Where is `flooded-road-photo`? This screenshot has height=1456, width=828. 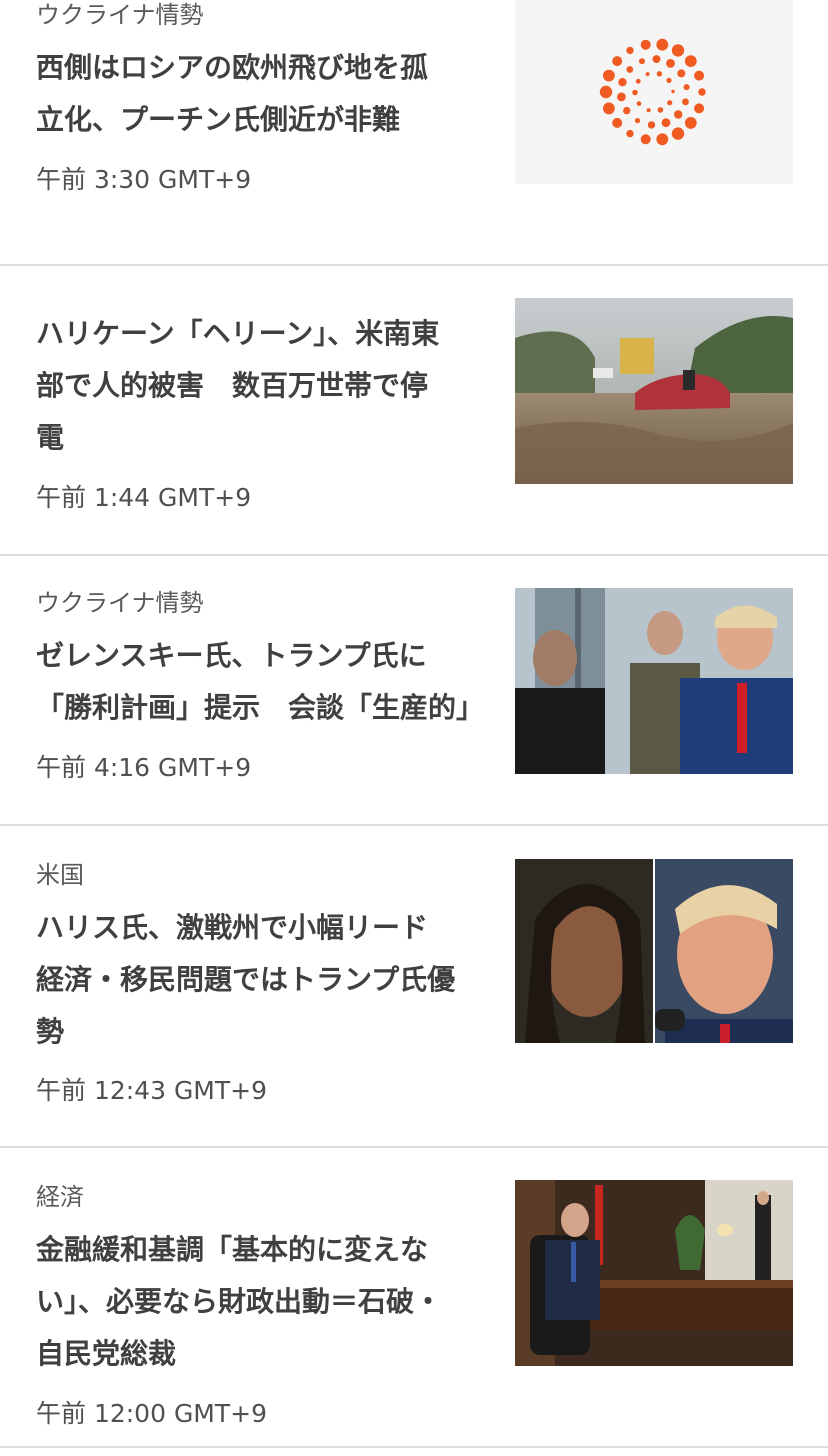
flooded-road-photo is located at coordinates (654, 391).